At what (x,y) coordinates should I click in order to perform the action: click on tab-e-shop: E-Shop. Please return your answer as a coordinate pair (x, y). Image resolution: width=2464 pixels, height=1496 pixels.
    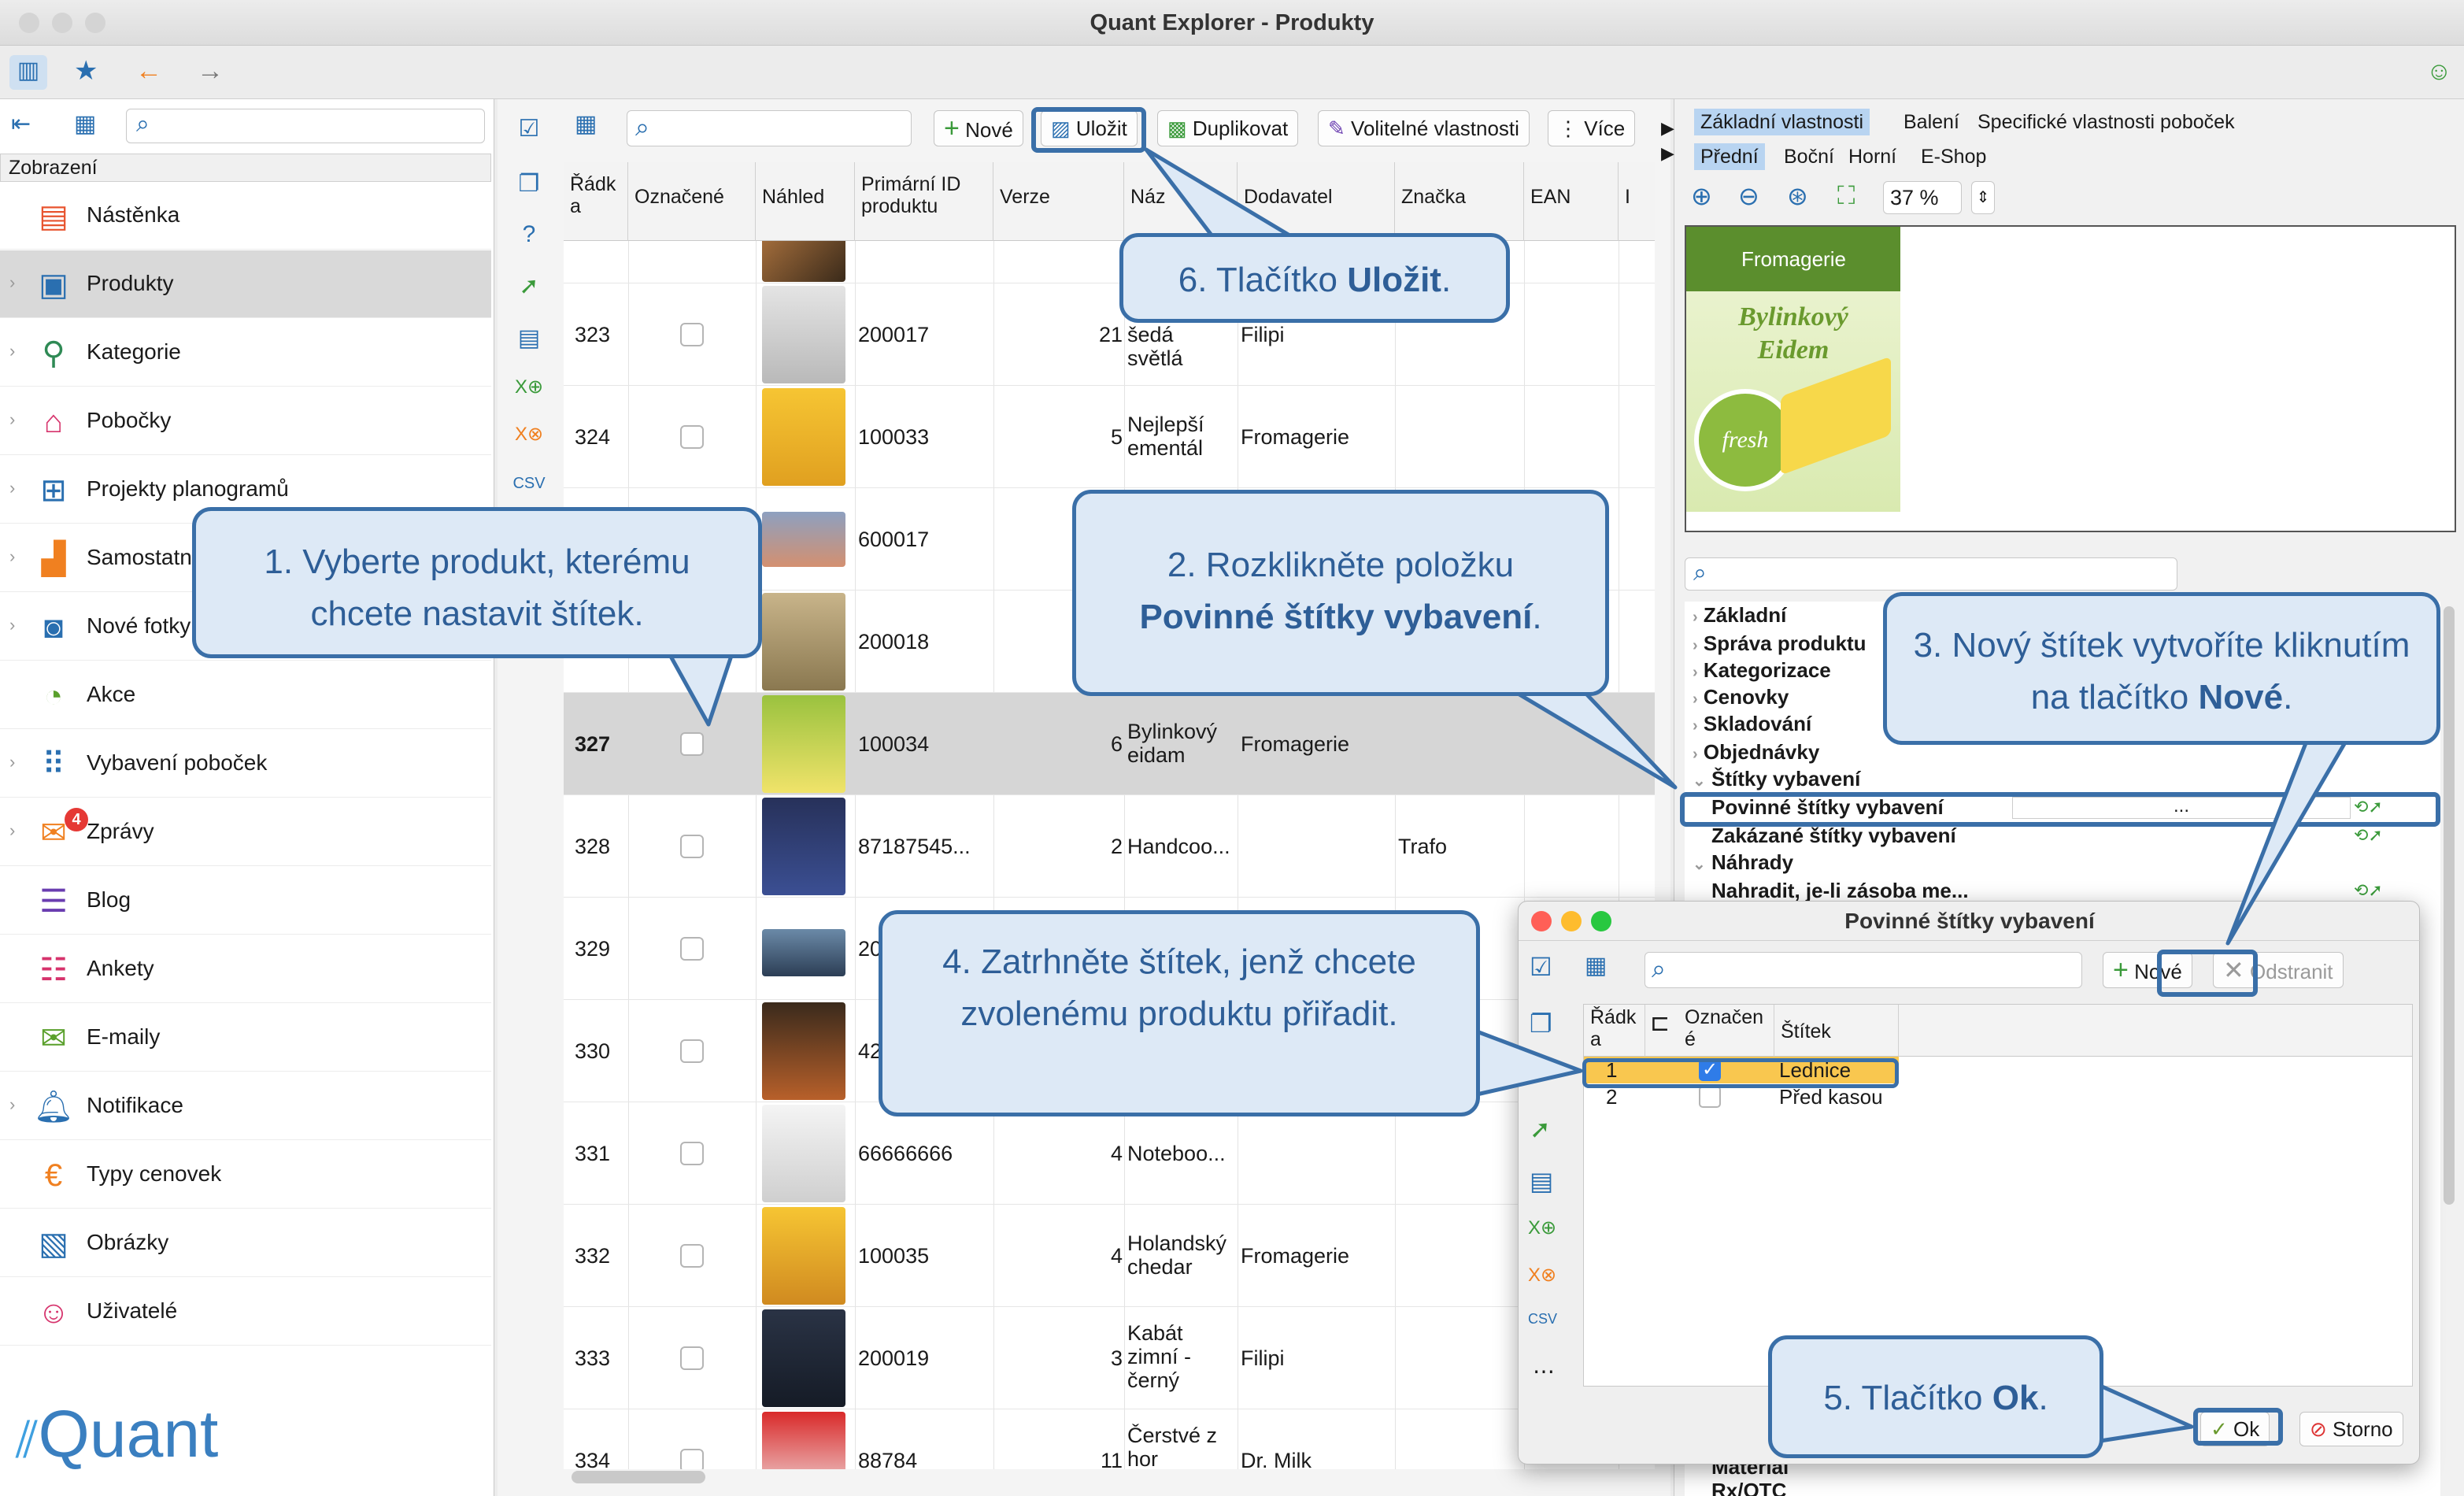
    Looking at the image, I should click on (1954, 156).